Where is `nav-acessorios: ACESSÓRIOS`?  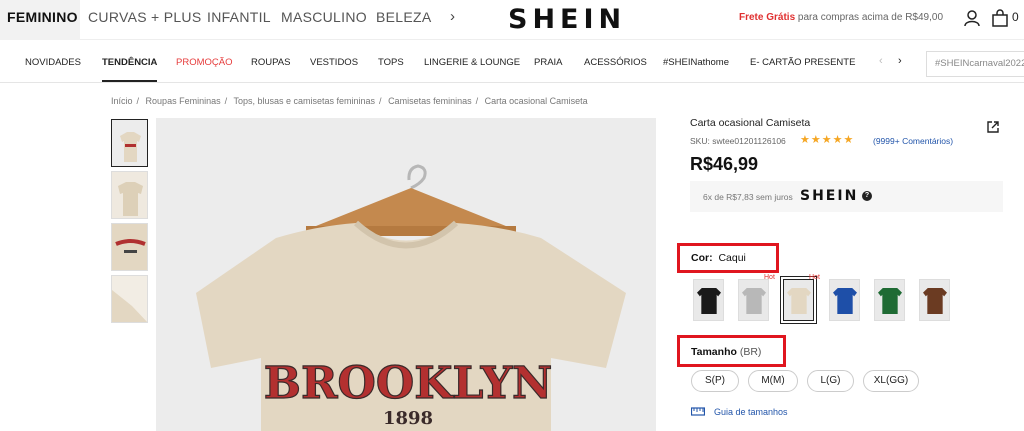 nav-acessorios: ACESSÓRIOS is located at coordinates (615, 62).